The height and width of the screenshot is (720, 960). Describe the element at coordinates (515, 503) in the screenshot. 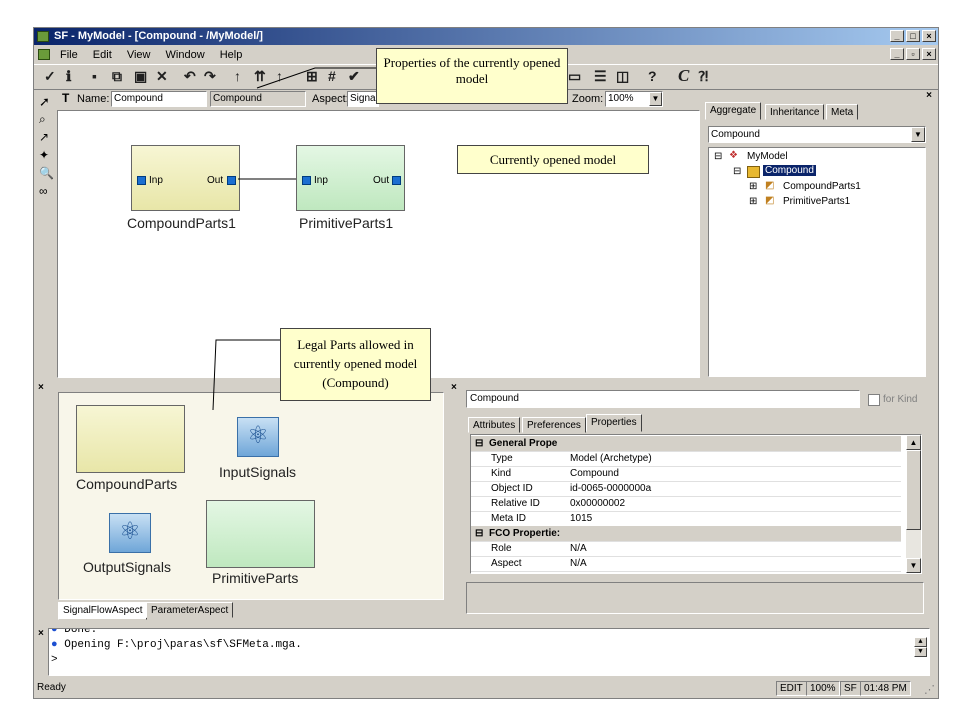

I see `property-key: Relative ID` at that location.